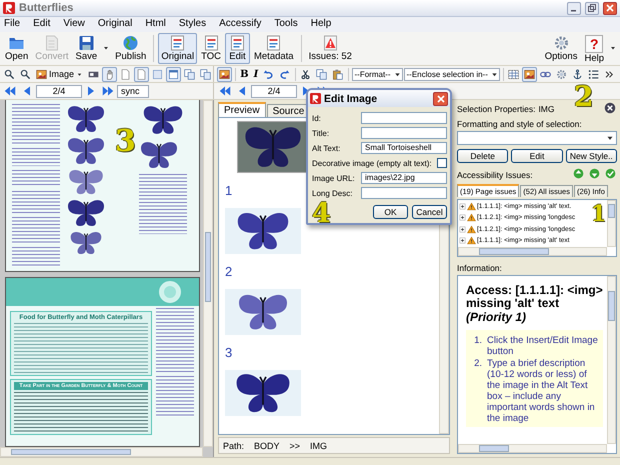 The image size is (620, 465). Describe the element at coordinates (594, 44) in the screenshot. I see `help-icon: ?` at that location.